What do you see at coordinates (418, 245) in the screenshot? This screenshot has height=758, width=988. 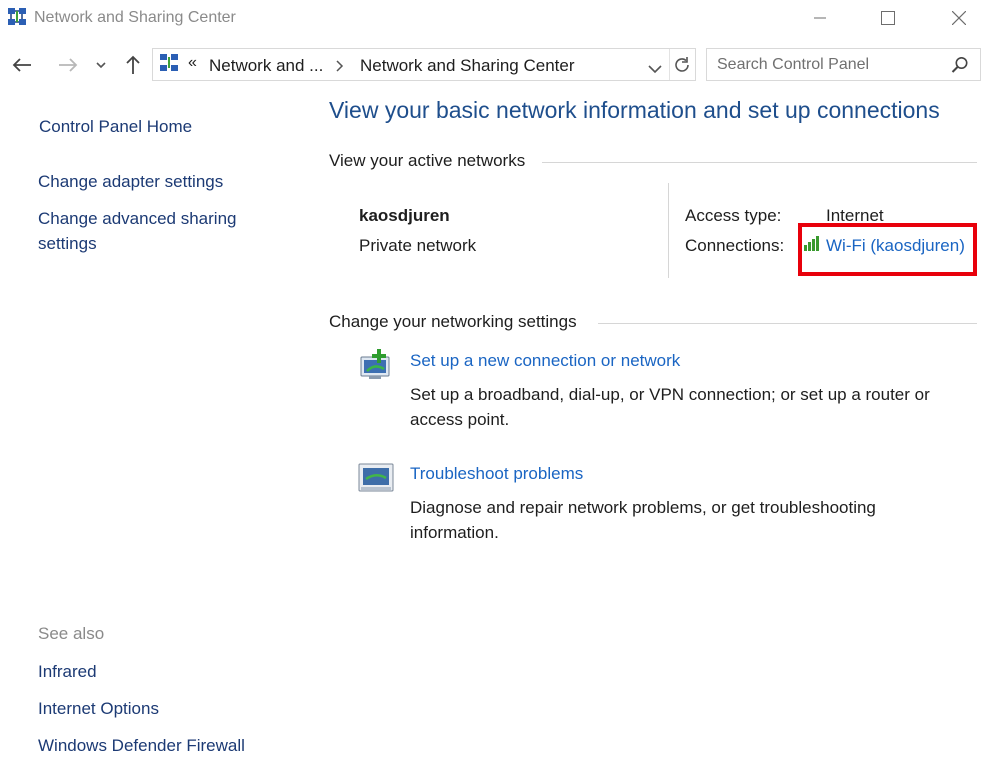 I see `network-category: Private network` at bounding box center [418, 245].